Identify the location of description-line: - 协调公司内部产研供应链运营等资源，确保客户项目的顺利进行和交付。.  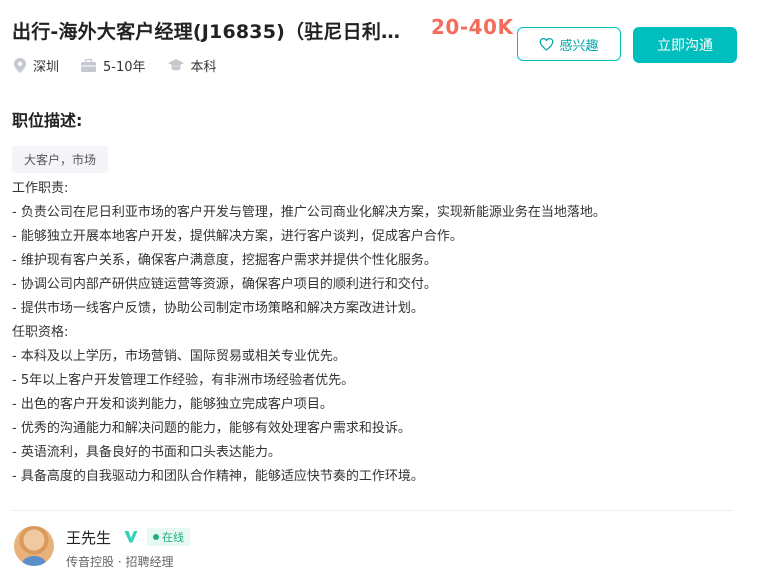
(224, 284).